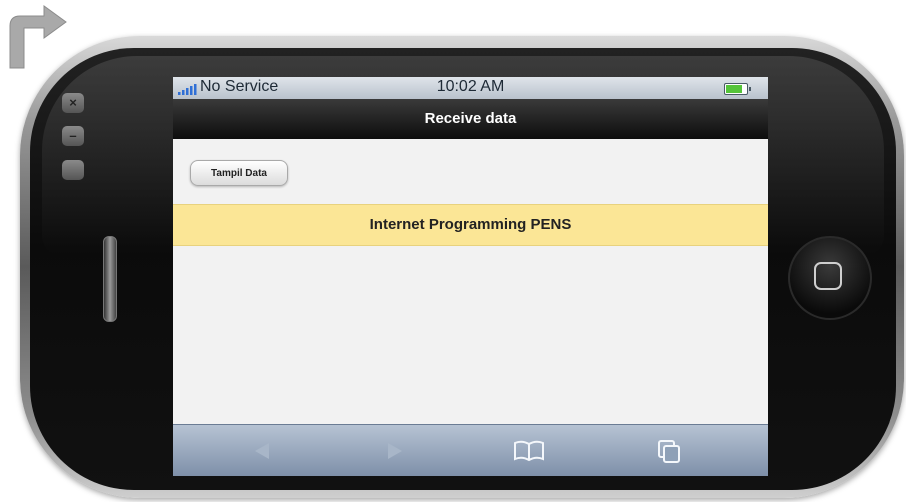 The height and width of the screenshot is (502, 906). I want to click on home-button, so click(830, 278).